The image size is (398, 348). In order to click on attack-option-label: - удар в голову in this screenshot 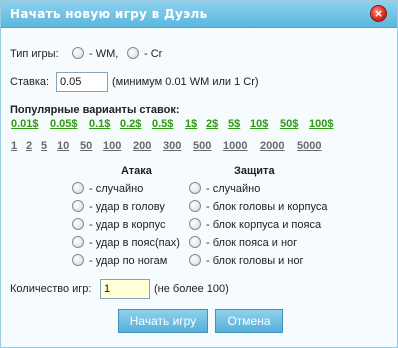, I will do `click(127, 207)`.